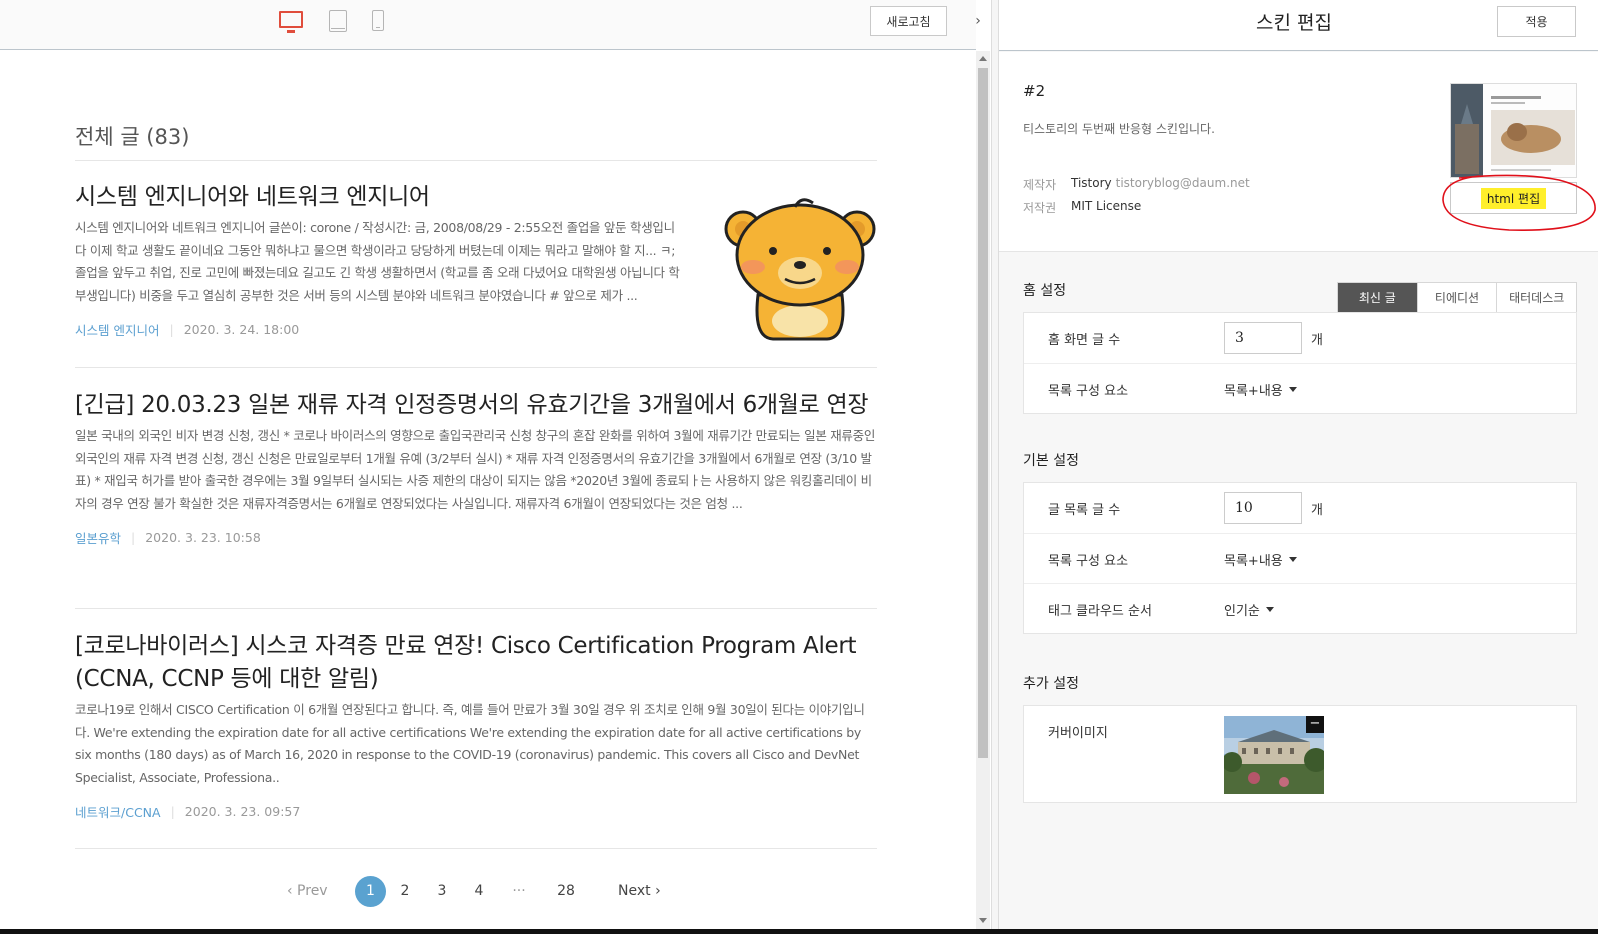 This screenshot has width=1598, height=934. I want to click on home-layout-tabs: 최신 글 티에디션 태터데스크, so click(1457, 297).